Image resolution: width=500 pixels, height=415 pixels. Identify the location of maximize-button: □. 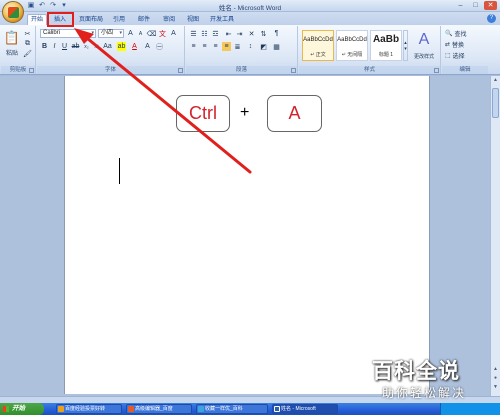
(475, 5).